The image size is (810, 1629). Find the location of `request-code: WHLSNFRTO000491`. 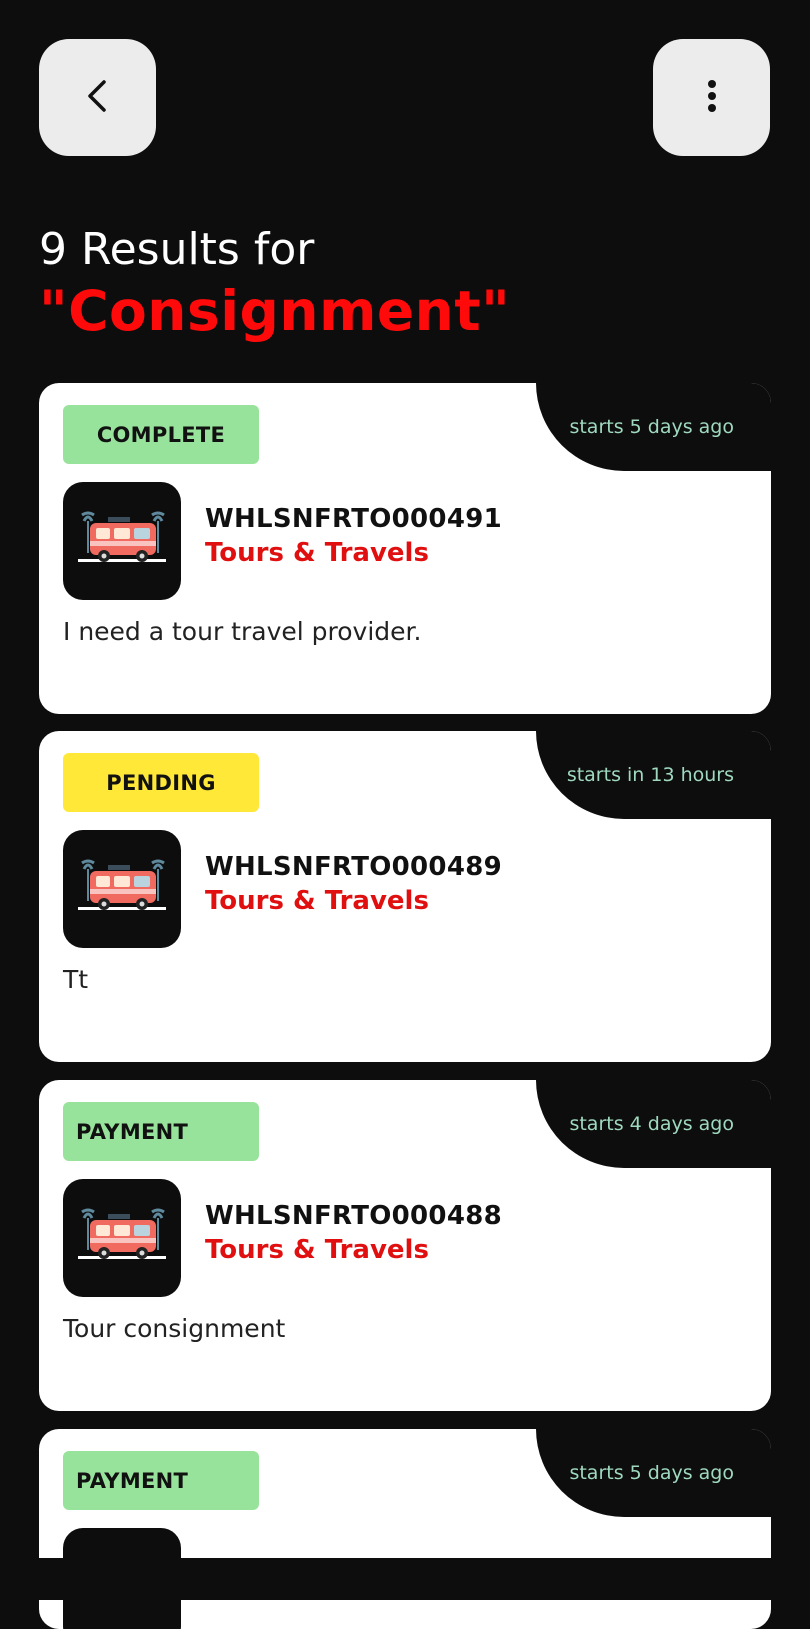

request-code: WHLSNFRTO000491 is located at coordinates (353, 519).